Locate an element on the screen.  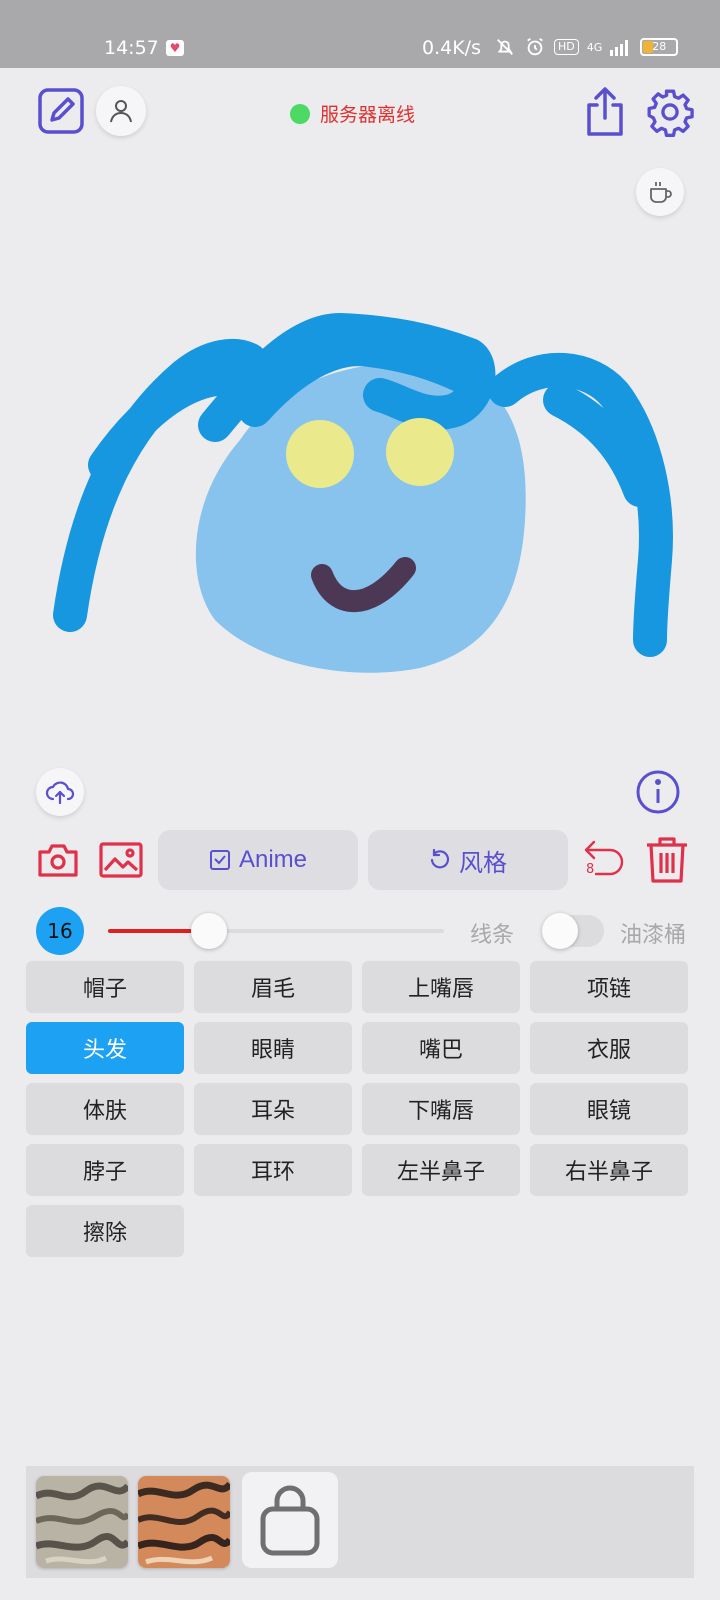
status-time: 14:57 is located at coordinates (131, 48).